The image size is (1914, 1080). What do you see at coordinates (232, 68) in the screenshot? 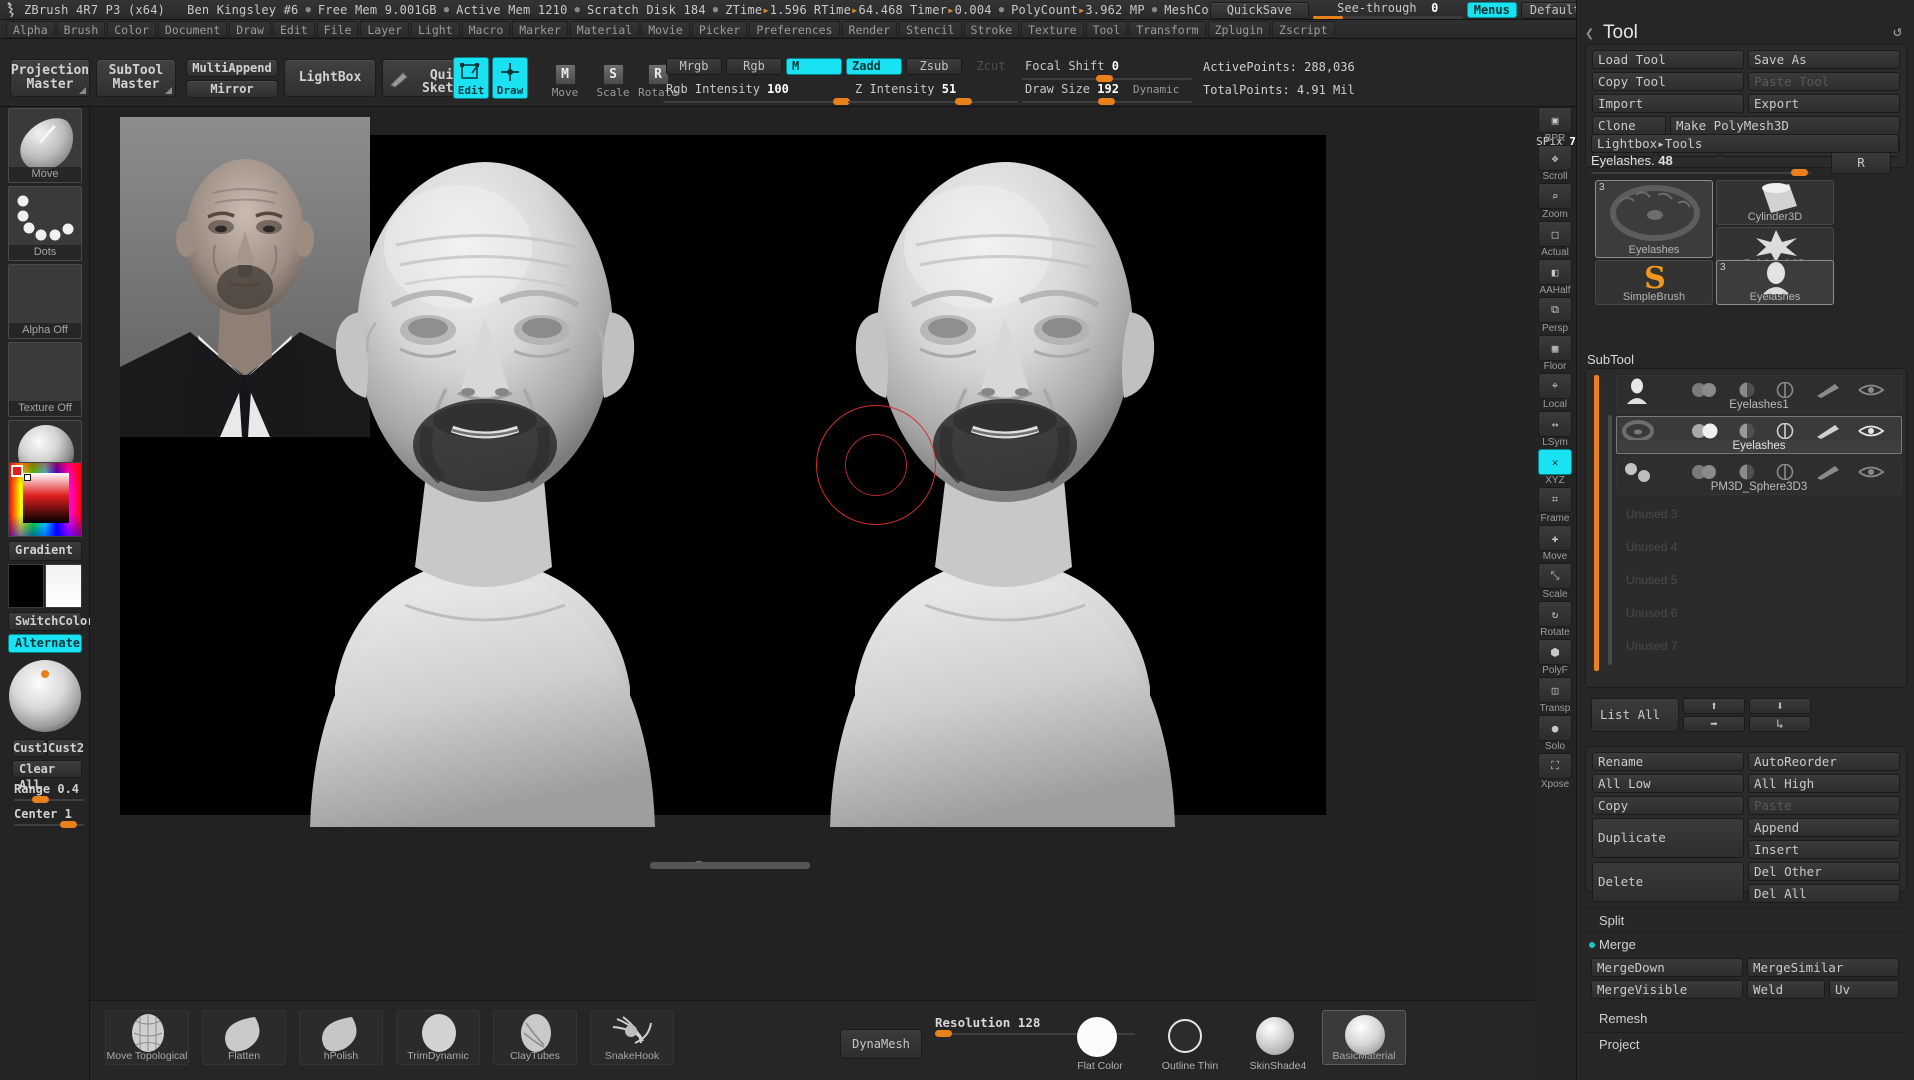
I see `multiappend-button: MultiAppend` at bounding box center [232, 68].